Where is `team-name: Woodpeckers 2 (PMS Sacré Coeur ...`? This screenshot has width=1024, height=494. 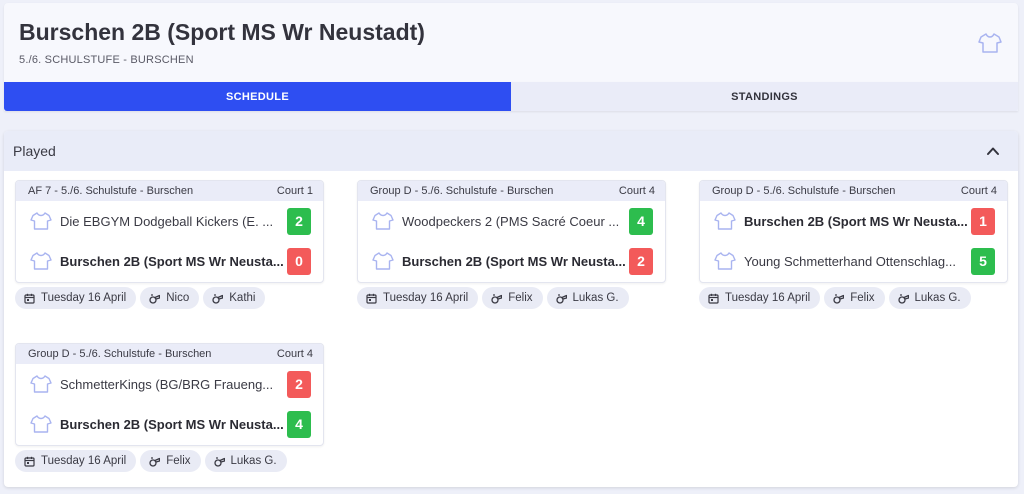
team-name: Woodpeckers 2 (PMS Sacré Coeur ... is located at coordinates (511, 221).